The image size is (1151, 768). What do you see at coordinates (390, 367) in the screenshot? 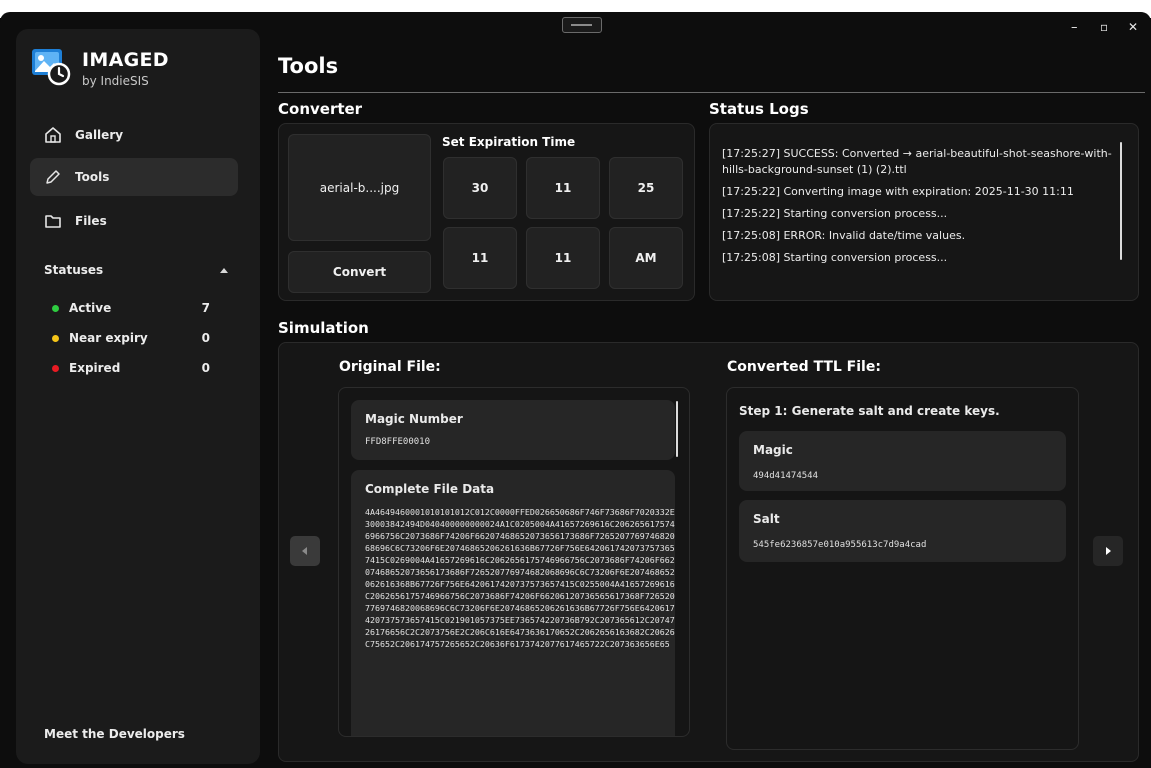
I see `original-file-title: Original File:` at bounding box center [390, 367].